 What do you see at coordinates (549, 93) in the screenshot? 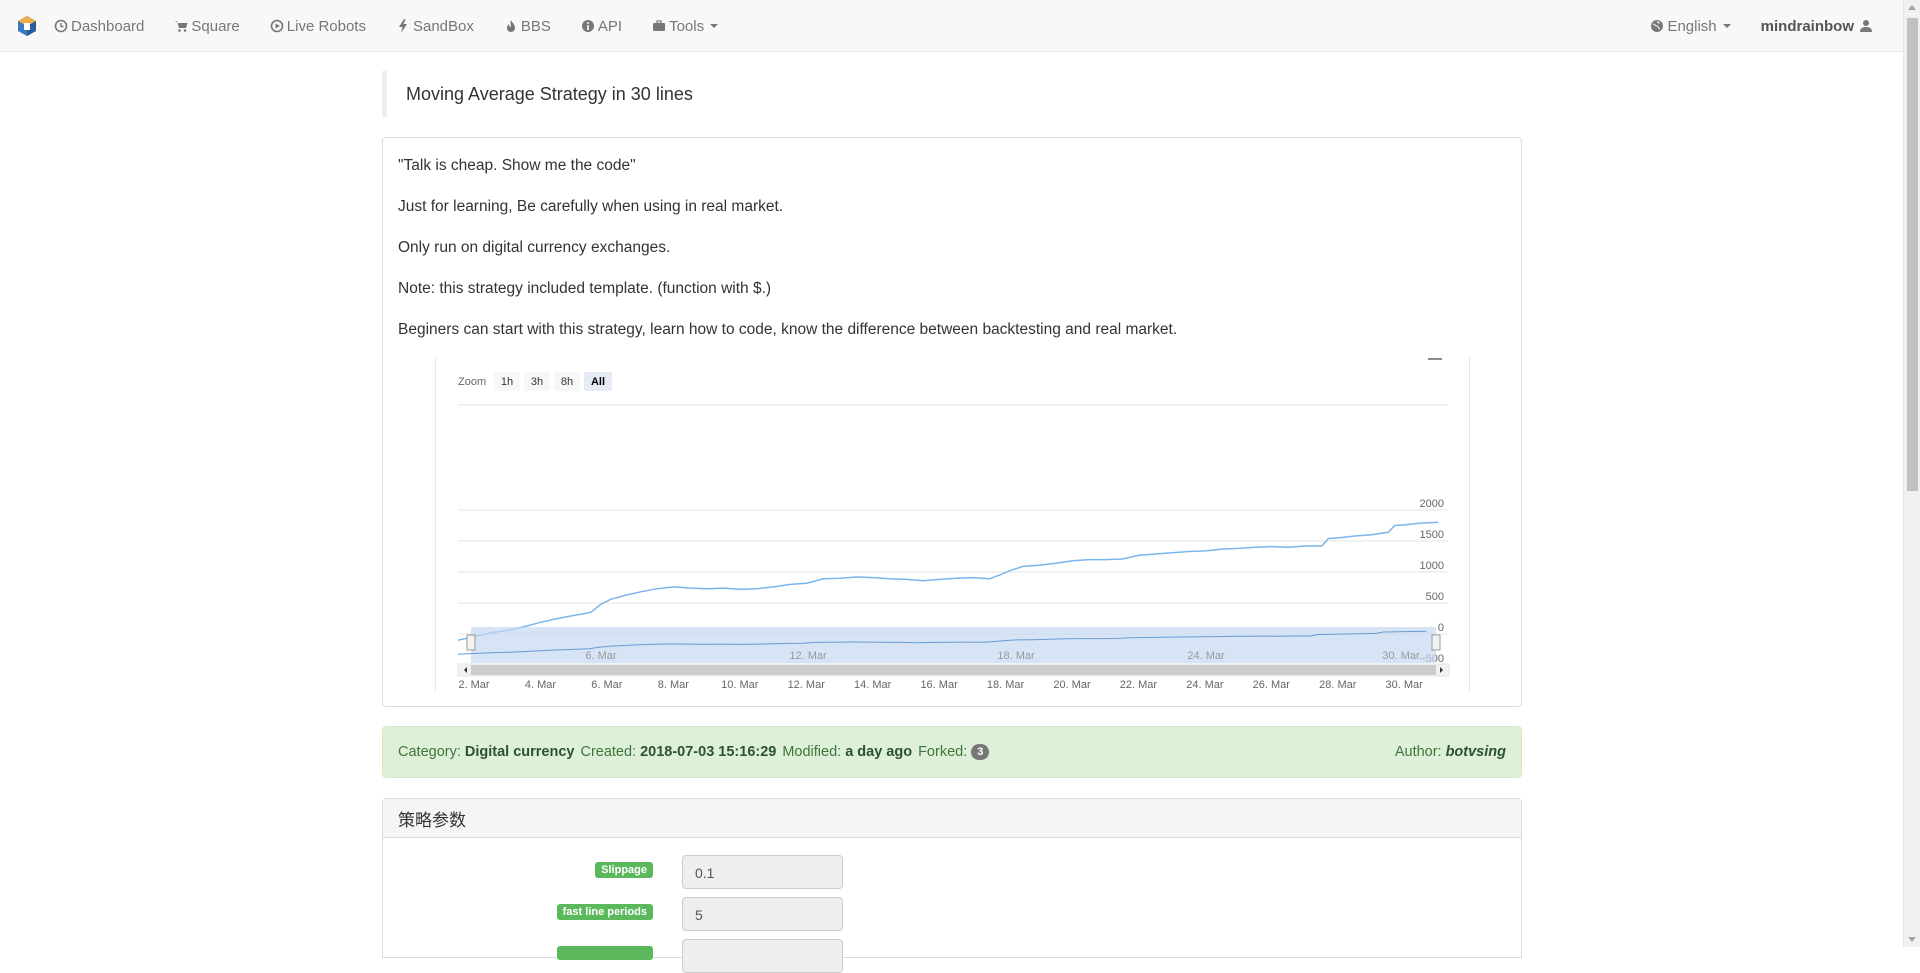
I see `page-title: Moving Average Strategy in 30 lines` at bounding box center [549, 93].